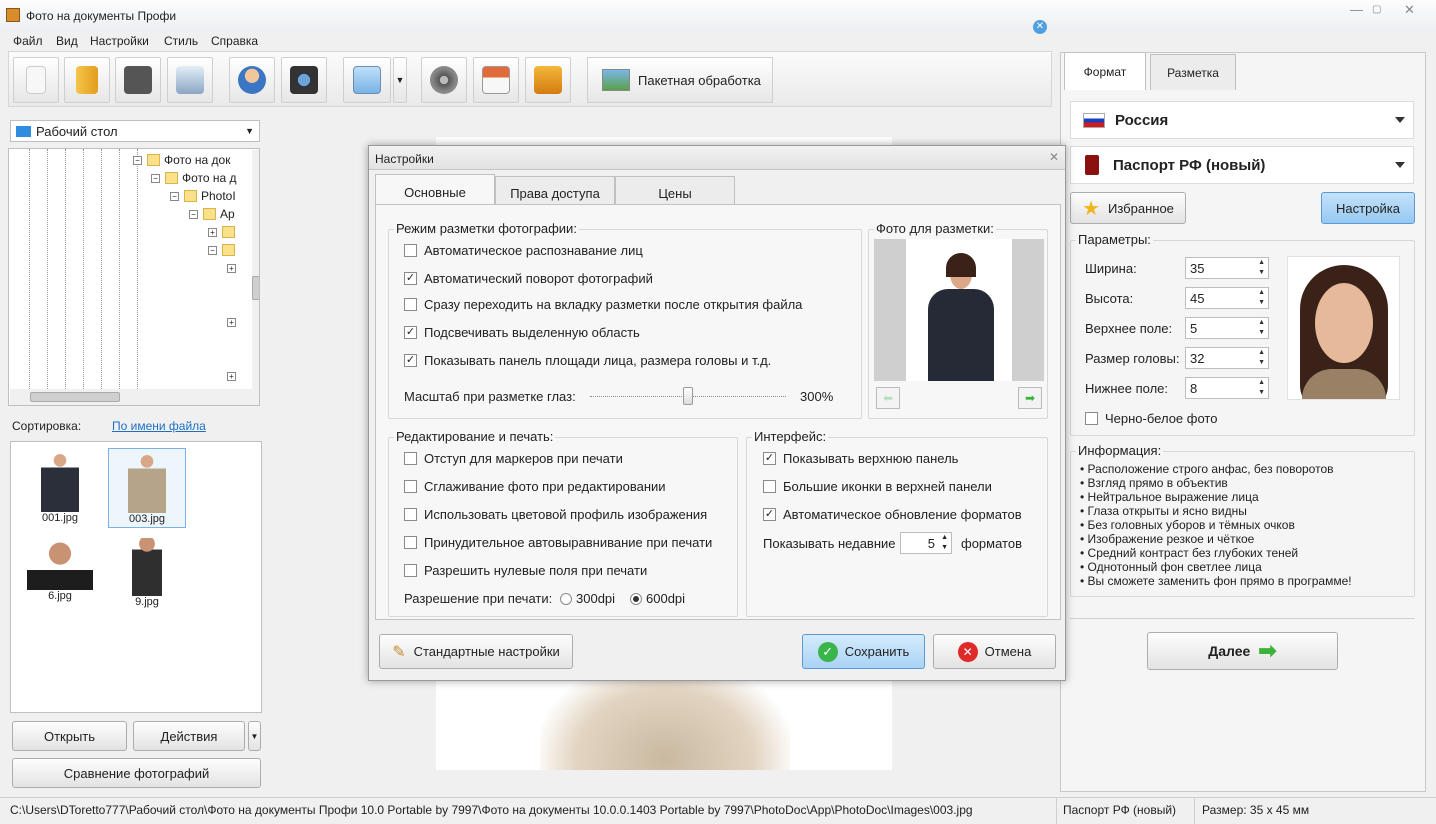 This screenshot has width=1436, height=824. Describe the element at coordinates (190, 80) in the screenshot. I see `print-button` at that location.